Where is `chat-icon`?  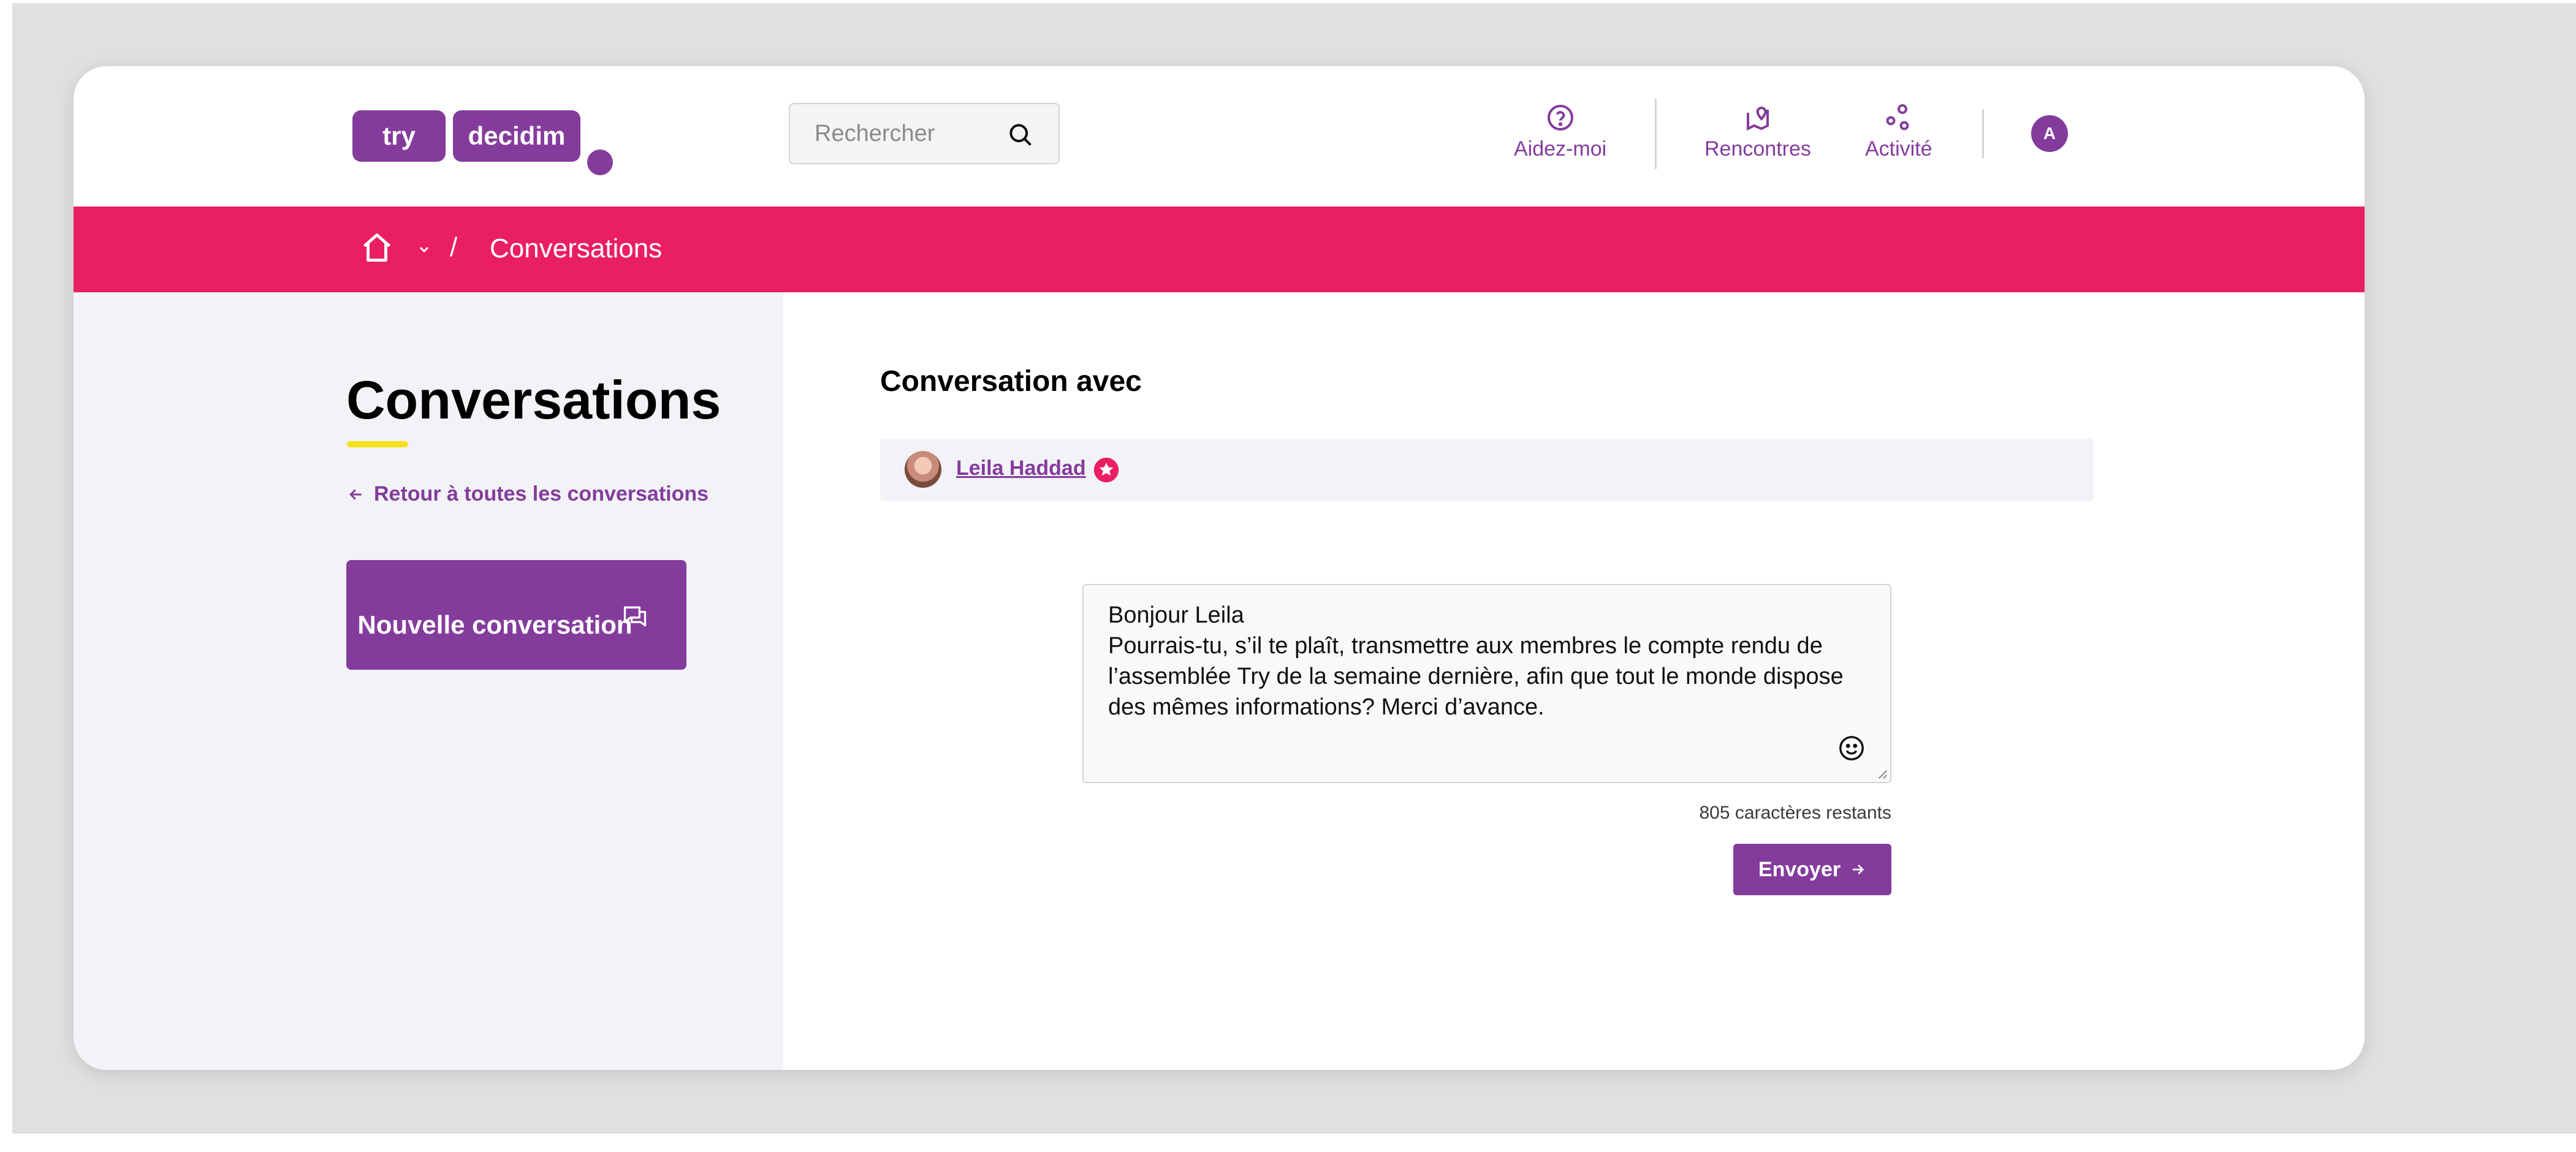 chat-icon is located at coordinates (635, 616).